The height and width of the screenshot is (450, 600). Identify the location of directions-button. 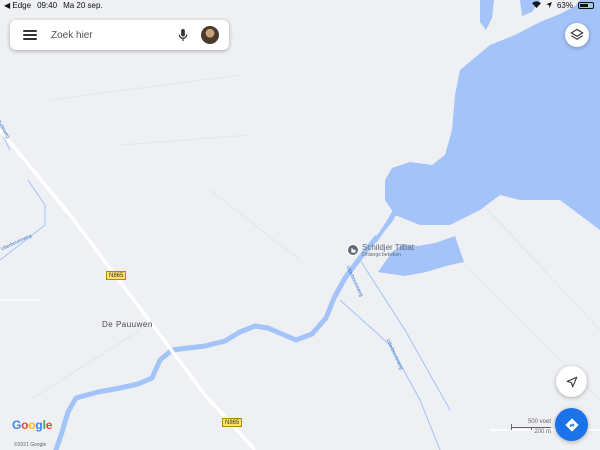
(571, 424).